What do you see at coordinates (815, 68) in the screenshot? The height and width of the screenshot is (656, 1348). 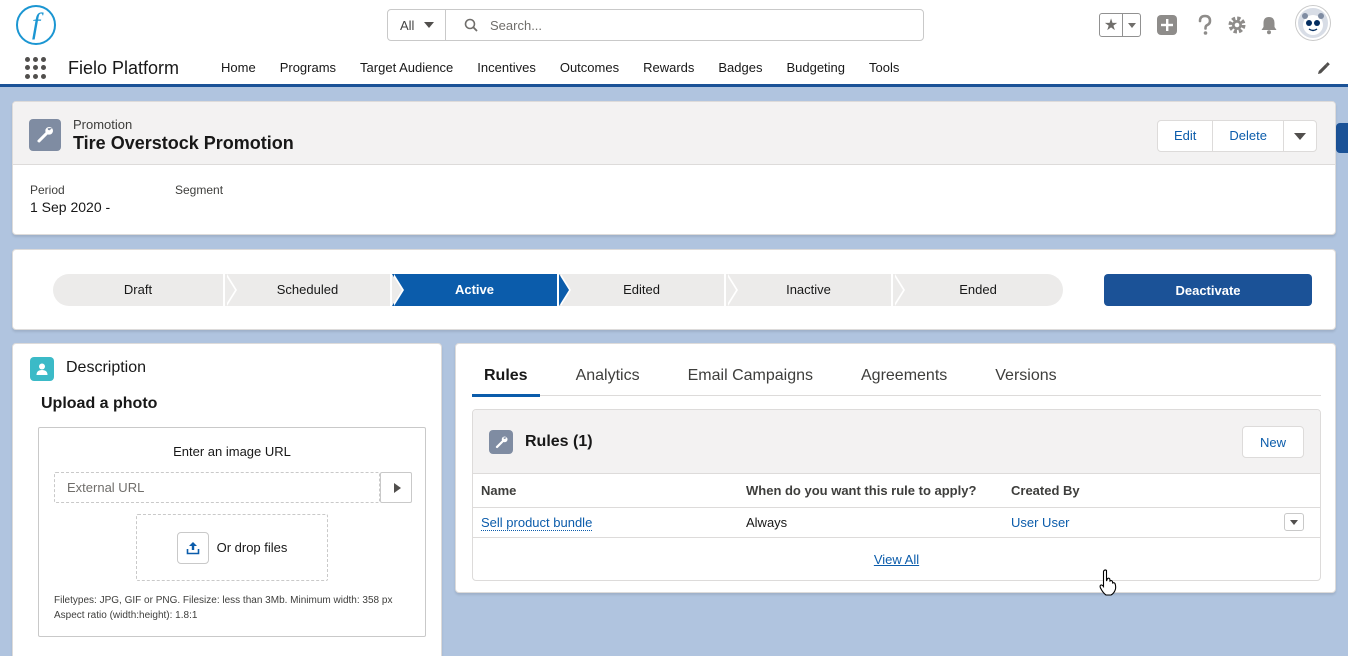 I see `nav-item-budgeting: Budgeting` at bounding box center [815, 68].